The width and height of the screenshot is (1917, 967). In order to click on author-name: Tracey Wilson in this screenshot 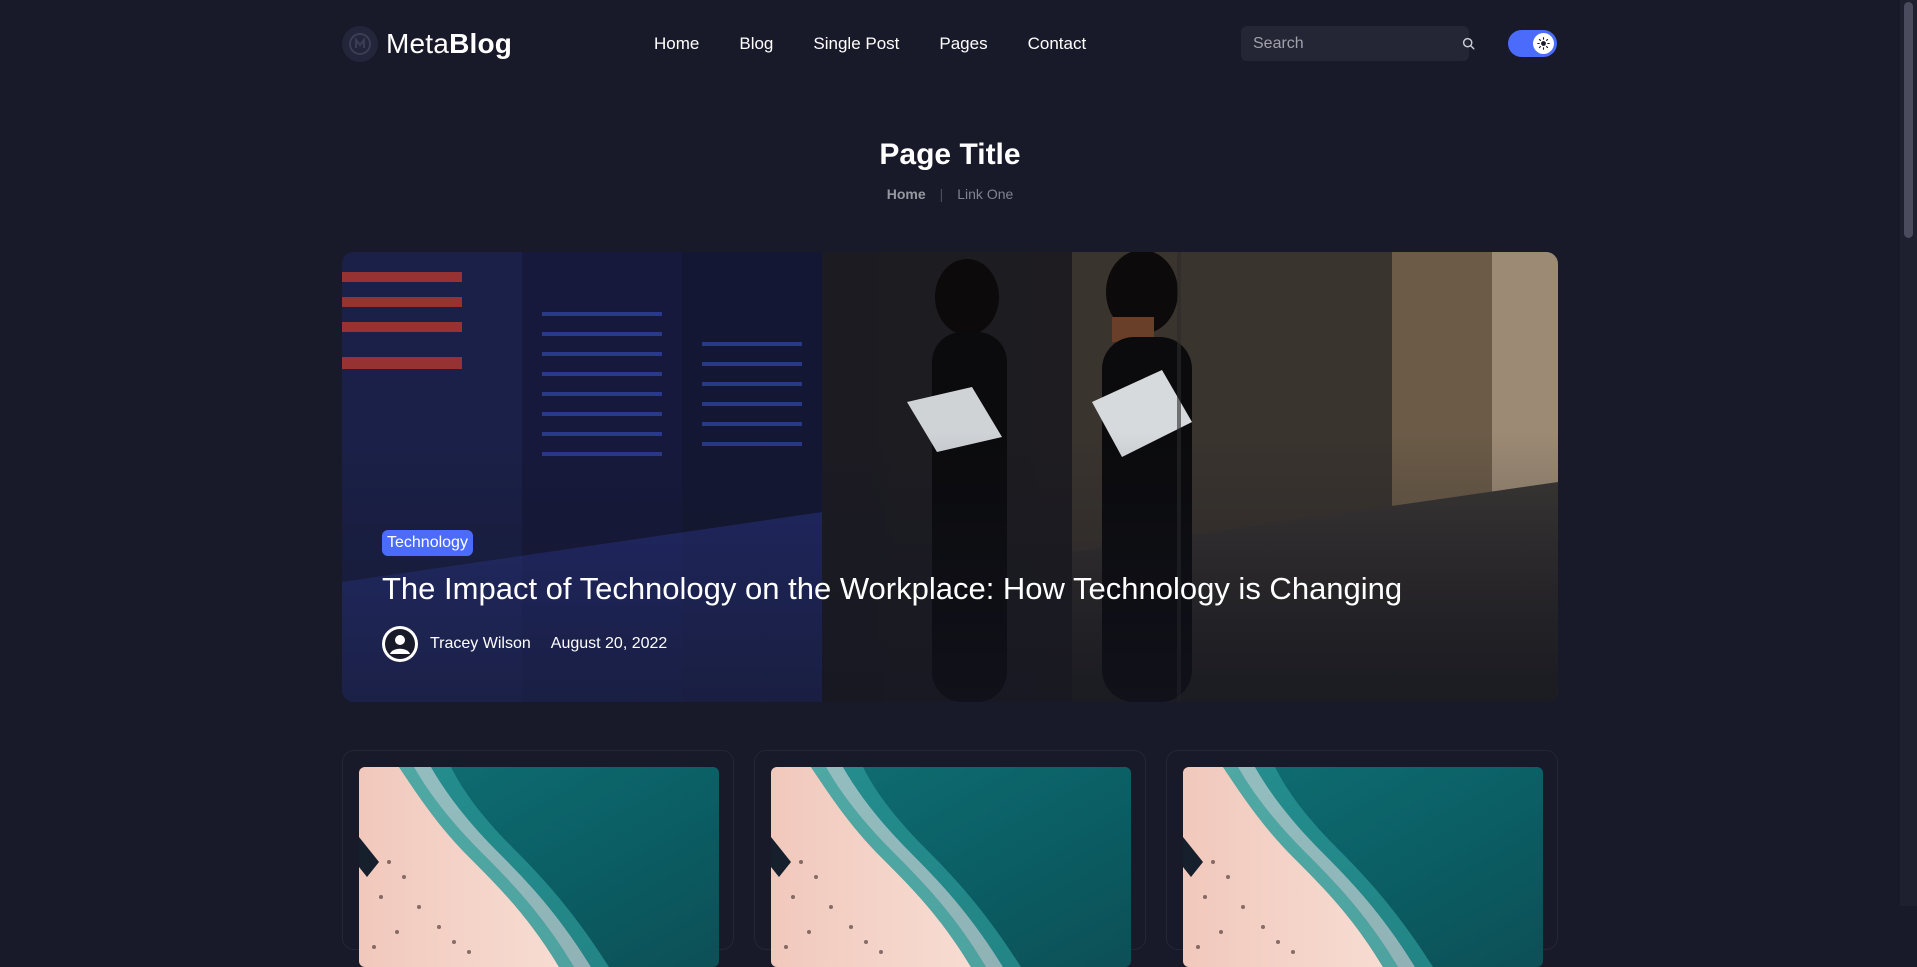, I will do `click(480, 644)`.